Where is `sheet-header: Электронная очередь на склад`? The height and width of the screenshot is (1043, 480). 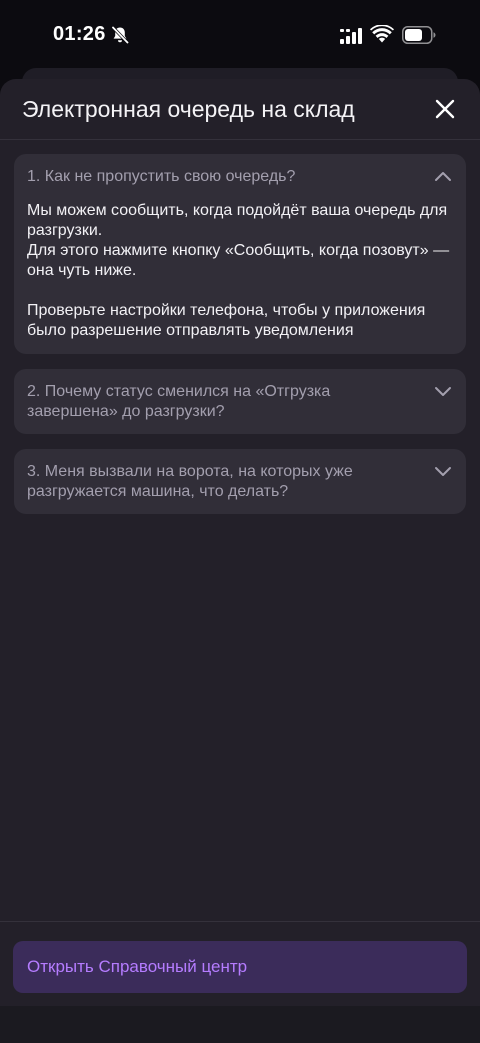
sheet-header: Электронная очередь на склад is located at coordinates (240, 109).